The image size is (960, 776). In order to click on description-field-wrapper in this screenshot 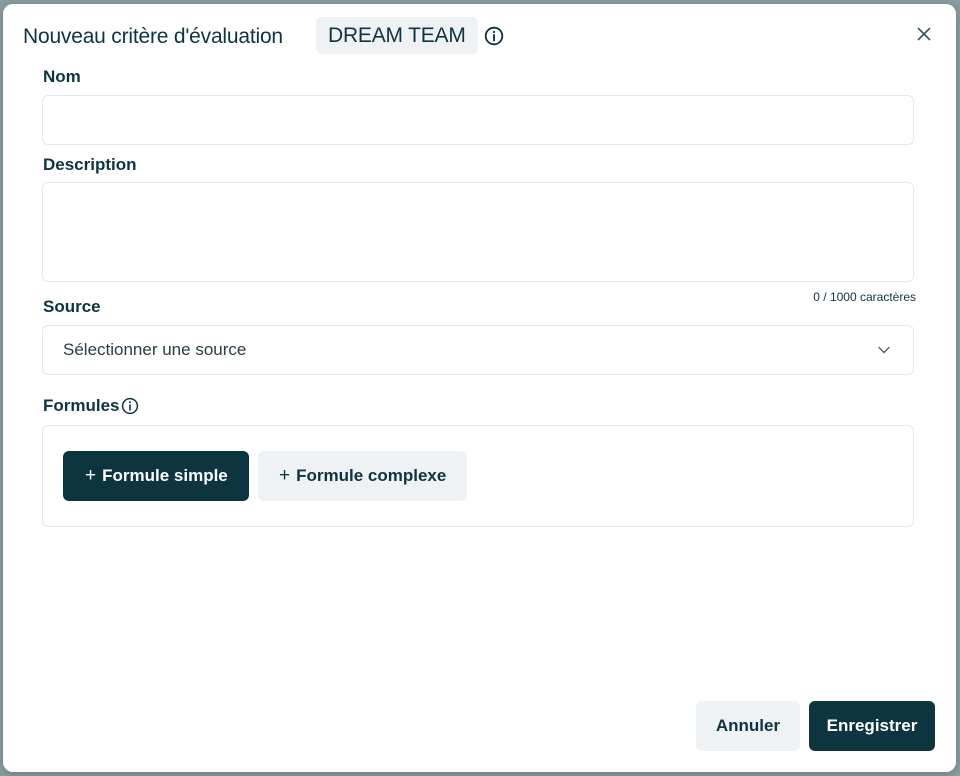, I will do `click(478, 232)`.